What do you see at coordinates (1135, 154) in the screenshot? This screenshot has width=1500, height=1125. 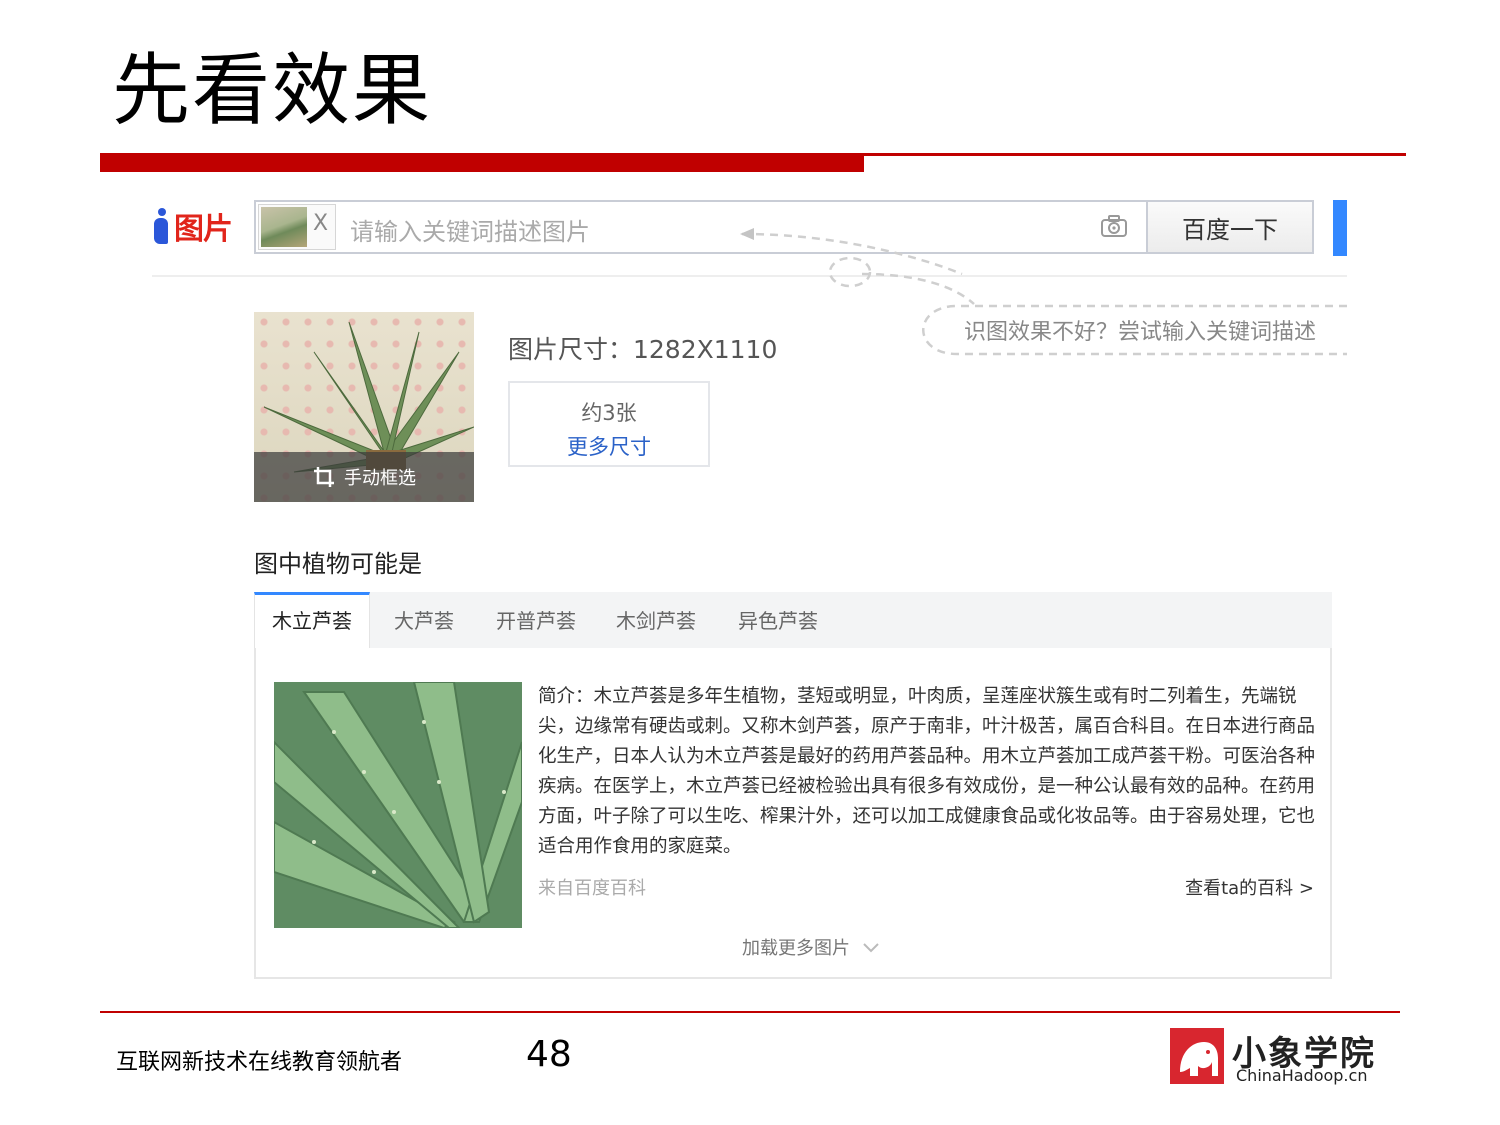 I see `title-underline-thin` at bounding box center [1135, 154].